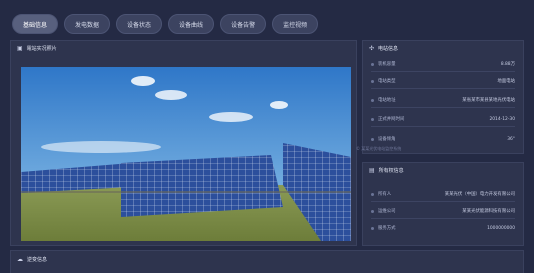  I want to click on tab-device-alarm: 设备告警, so click(243, 24).